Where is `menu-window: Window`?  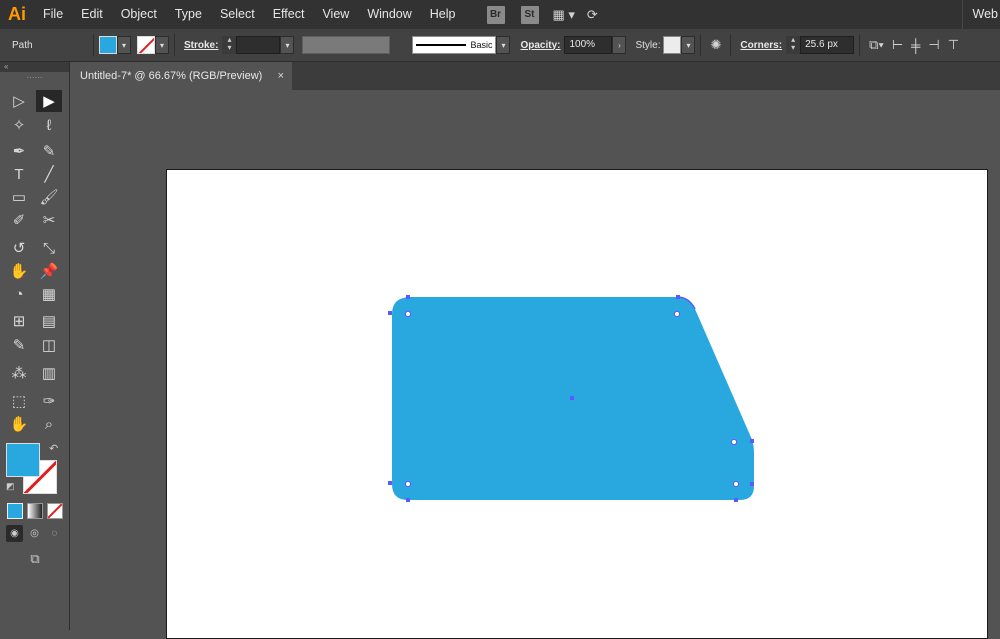
menu-window: Window is located at coordinates (389, 14).